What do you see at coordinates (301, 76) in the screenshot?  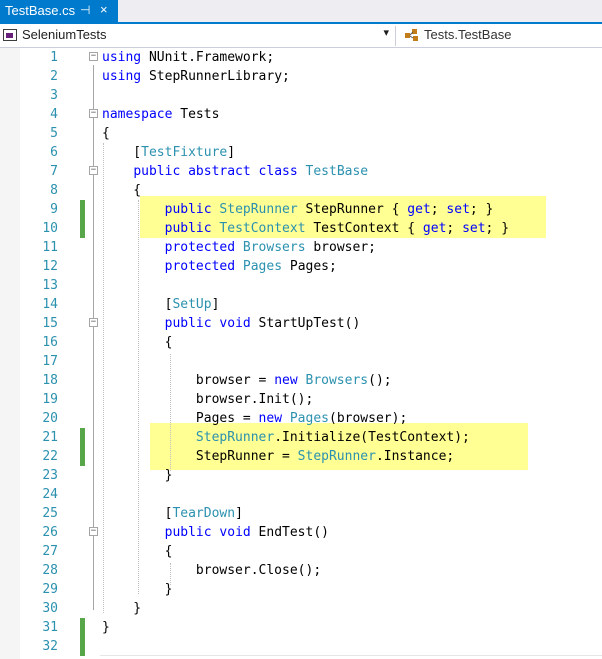 I see `code-line: 2 using StepRunnerLibrary;` at bounding box center [301, 76].